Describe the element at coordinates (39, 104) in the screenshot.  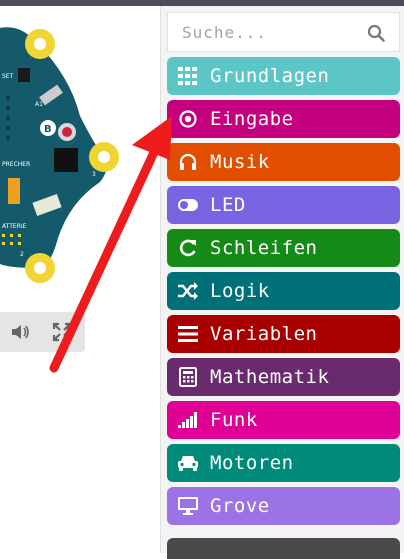
I see `a1-label: A1` at that location.